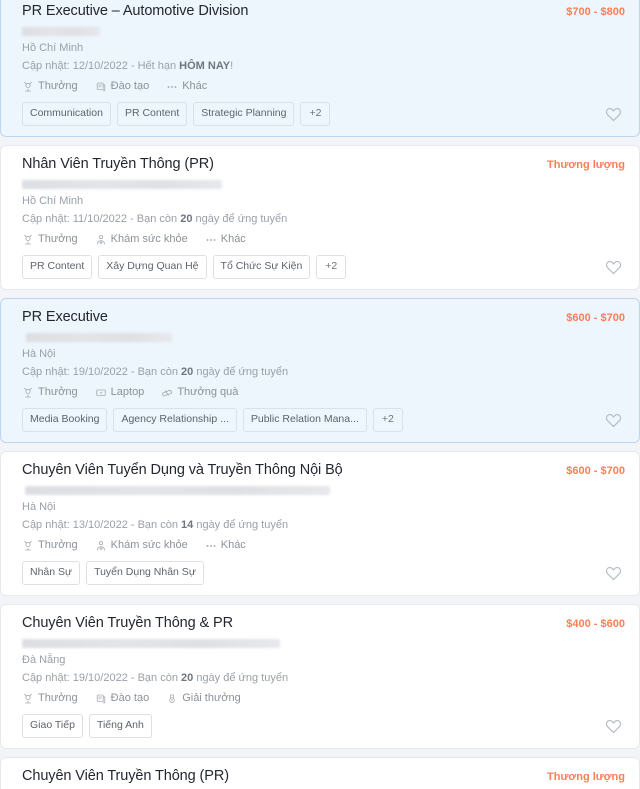 This screenshot has height=789, width=640. Describe the element at coordinates (323, 66) in the screenshot. I see `job-meta: Cập nhật: 12/10/2022 - Hết hạn HÔM NAY!` at that location.